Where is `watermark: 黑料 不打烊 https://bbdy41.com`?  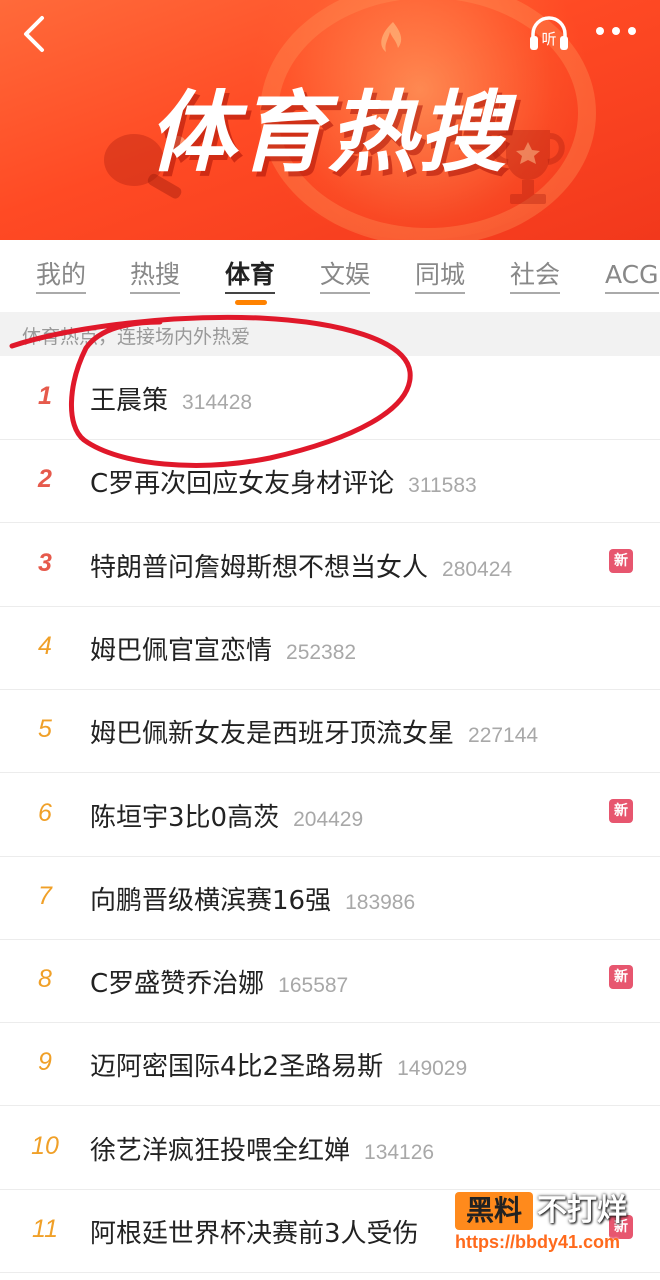 watermark: 黑料 不打烊 https://bbdy41.com is located at coordinates (555, 1232).